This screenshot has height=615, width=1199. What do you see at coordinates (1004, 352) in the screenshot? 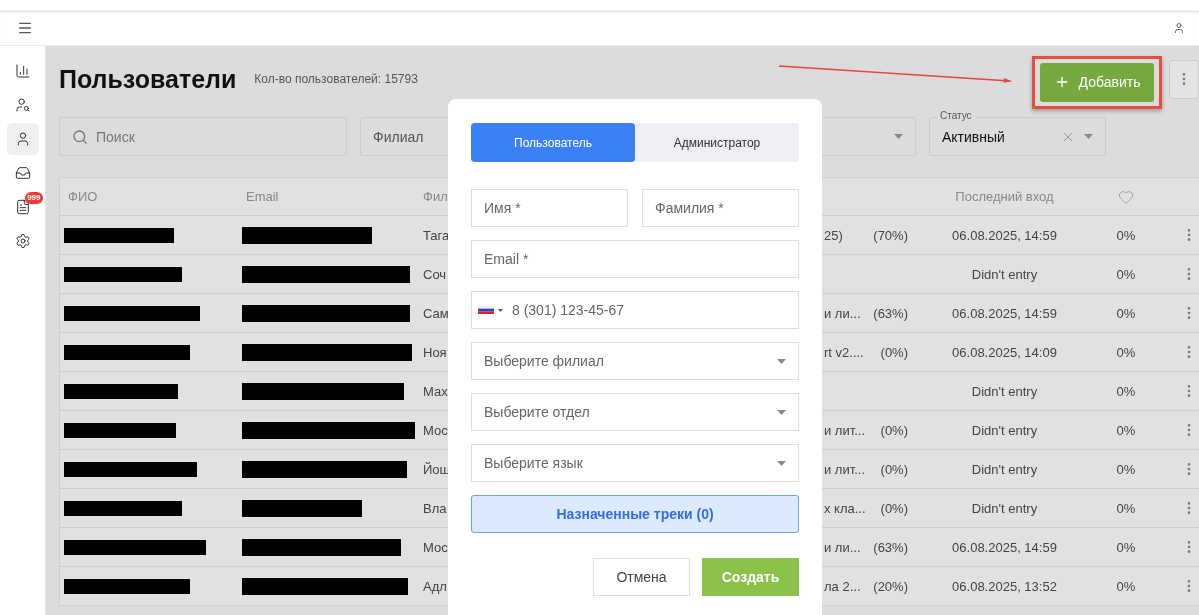
I see `table-cell: 06.08.2025, 14:09` at bounding box center [1004, 352].